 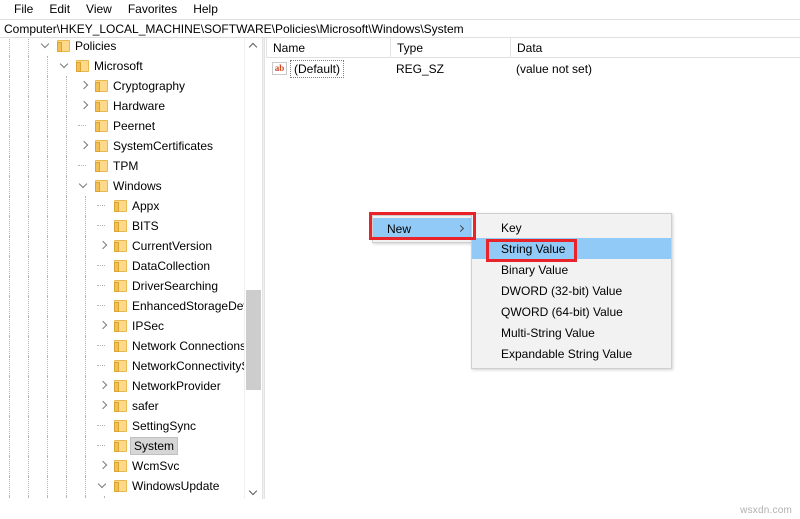 What do you see at coordinates (530, 47) in the screenshot?
I see `column-header-label: Data` at bounding box center [530, 47].